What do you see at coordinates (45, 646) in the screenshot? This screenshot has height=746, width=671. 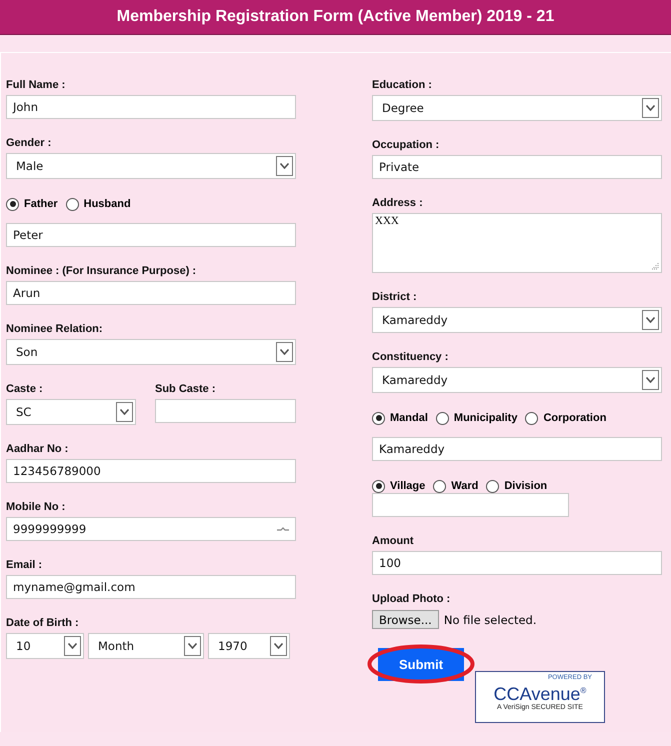 I see `dropdown: 10` at bounding box center [45, 646].